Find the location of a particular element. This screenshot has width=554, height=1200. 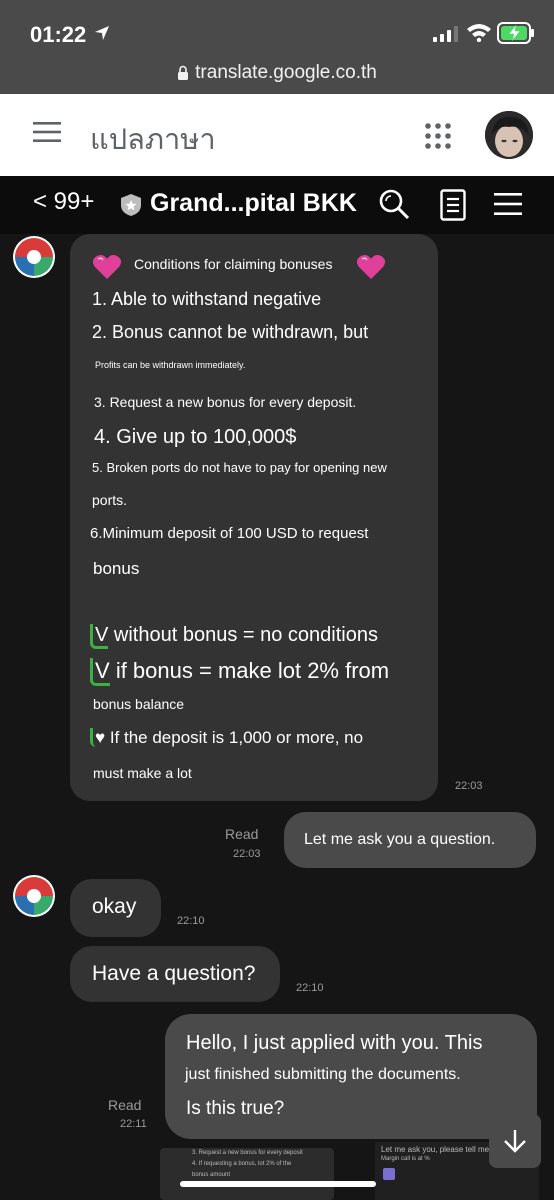

condition-line-2b: Profits can be withdrawn immediately. is located at coordinates (170, 365).